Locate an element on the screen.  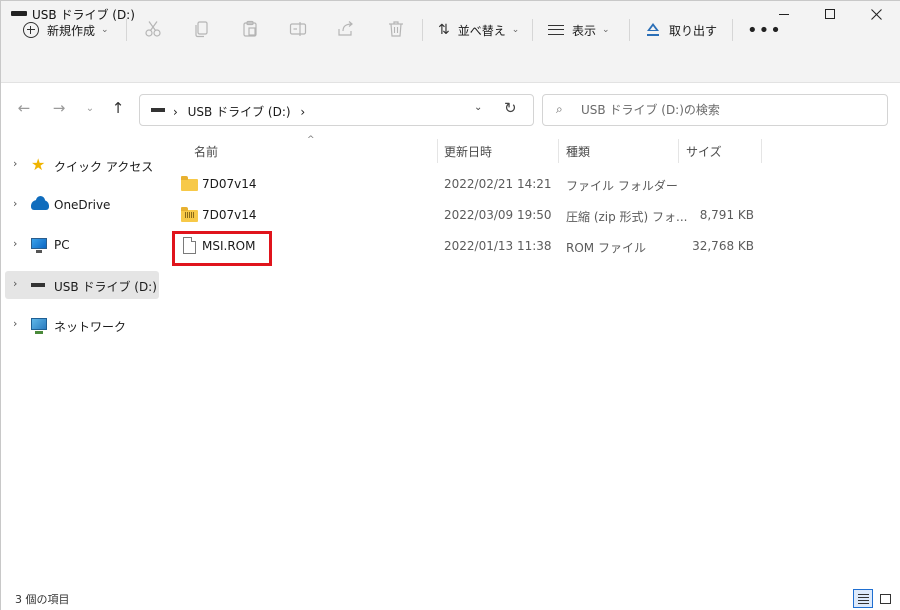
tiles-view-button is located at coordinates (885, 598).